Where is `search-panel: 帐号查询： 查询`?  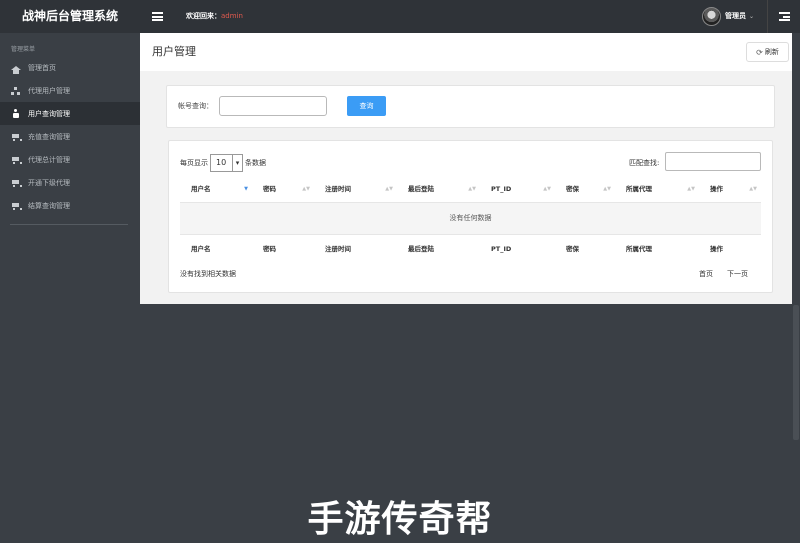 search-panel: 帐号查询： 查询 is located at coordinates (470, 106).